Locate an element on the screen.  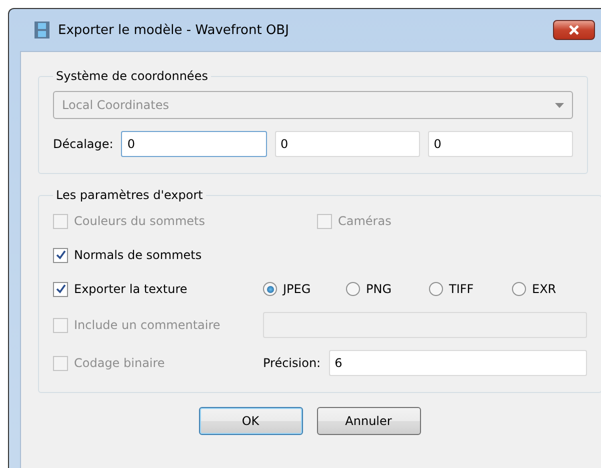
radio-label: PNG is located at coordinates (379, 289).